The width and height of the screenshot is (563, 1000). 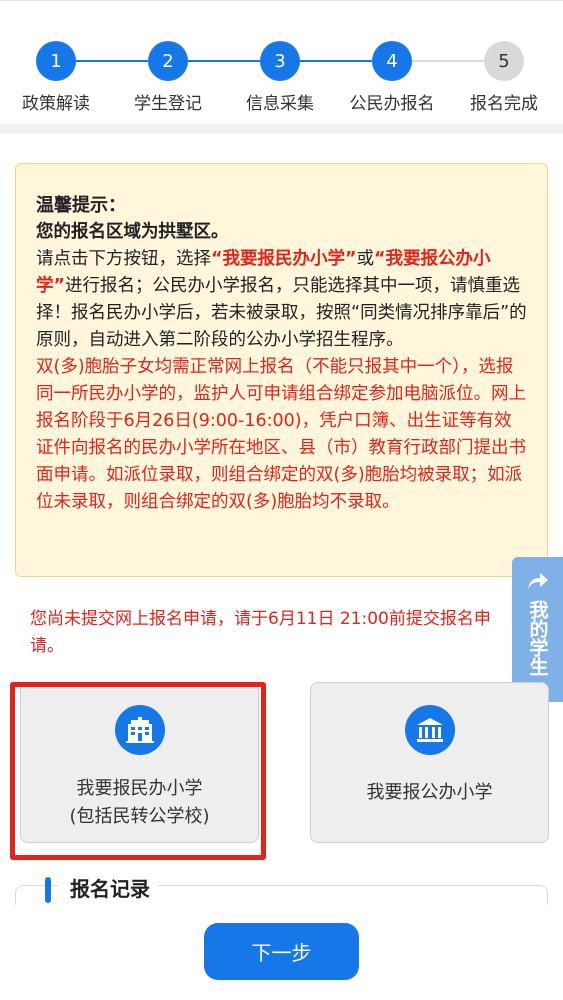 I want to click on step-label: 信息采集, so click(x=280, y=104).